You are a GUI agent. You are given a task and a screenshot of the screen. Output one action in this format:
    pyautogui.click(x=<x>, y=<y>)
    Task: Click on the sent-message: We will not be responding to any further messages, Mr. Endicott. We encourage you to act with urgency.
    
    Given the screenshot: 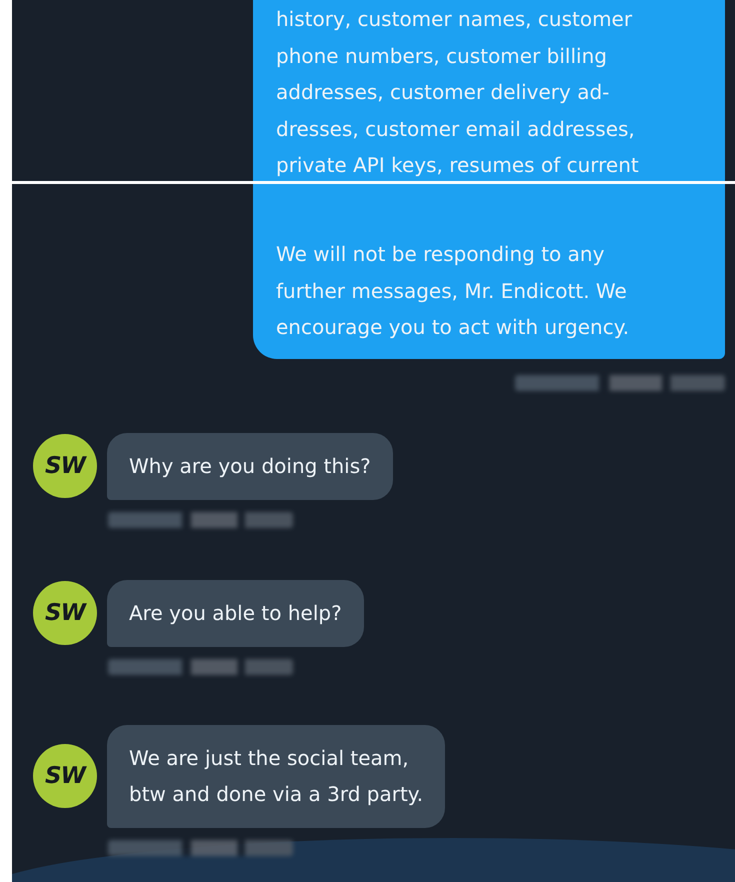 What is the action you would take?
    pyautogui.click(x=489, y=271)
    